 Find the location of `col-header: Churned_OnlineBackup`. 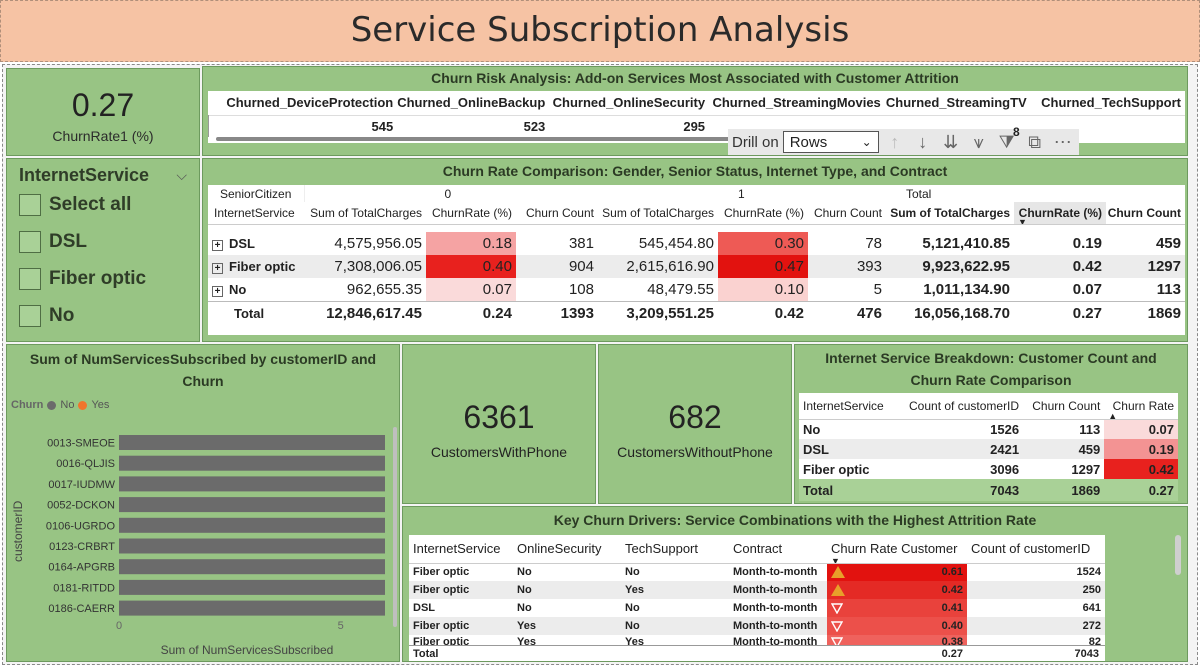

col-header: Churned_OnlineBackup is located at coordinates (473, 103).